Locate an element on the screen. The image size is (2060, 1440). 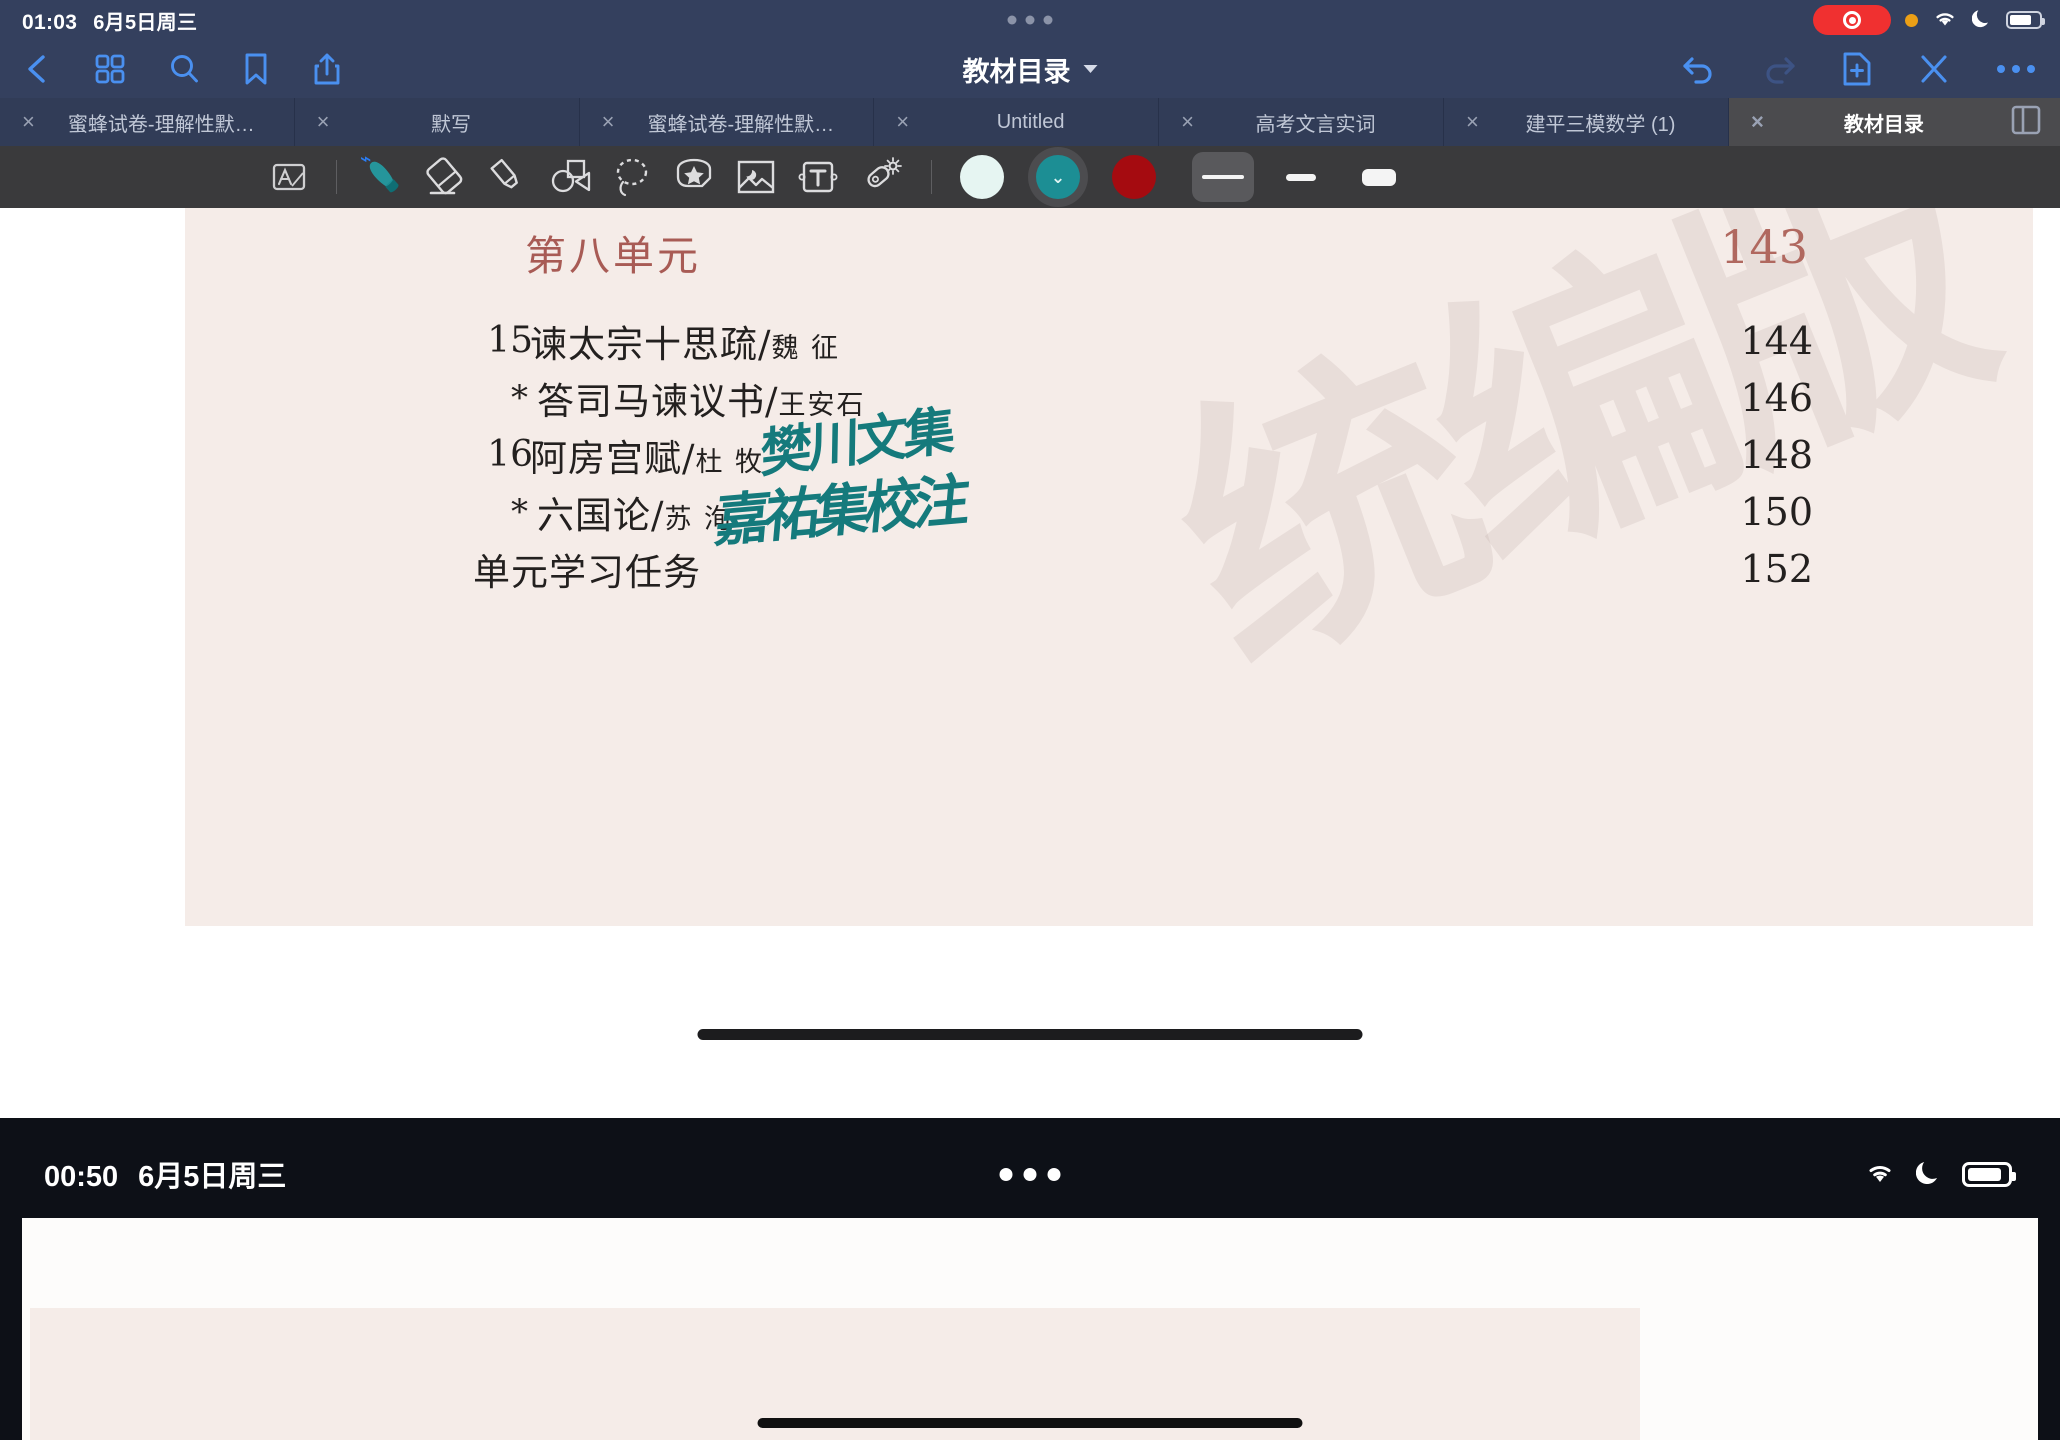
status-date: 6月5日周三 is located at coordinates (145, 22).